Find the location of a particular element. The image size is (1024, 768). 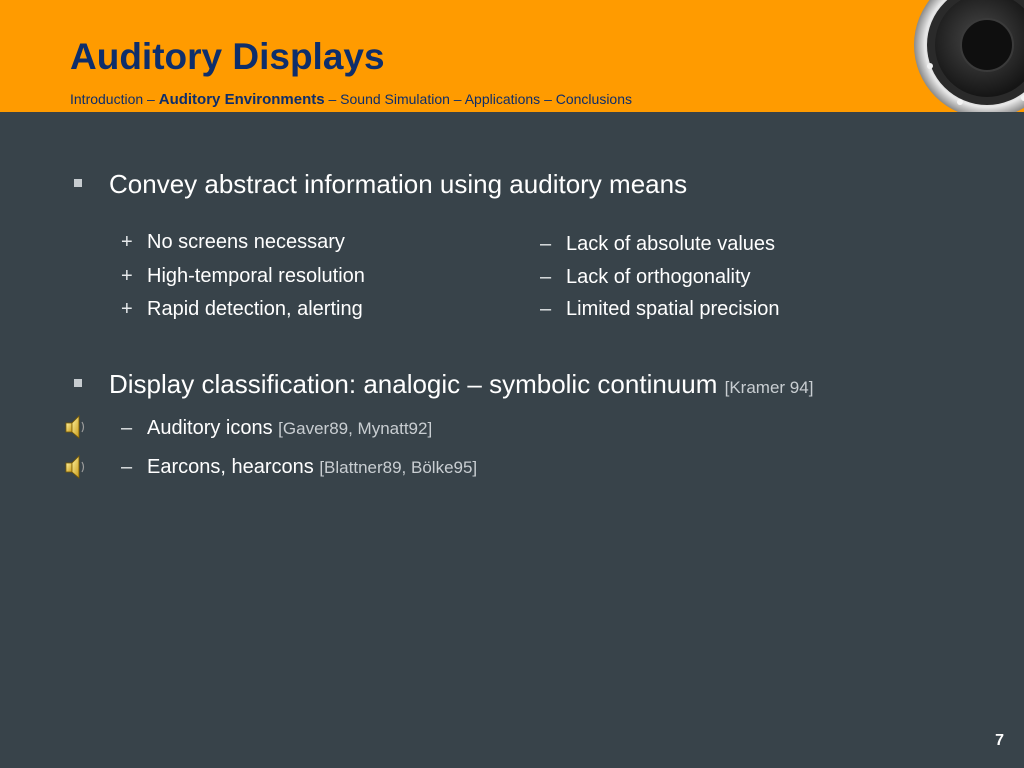

pro-text: High-temporal resolution is located at coordinates (256, 276).